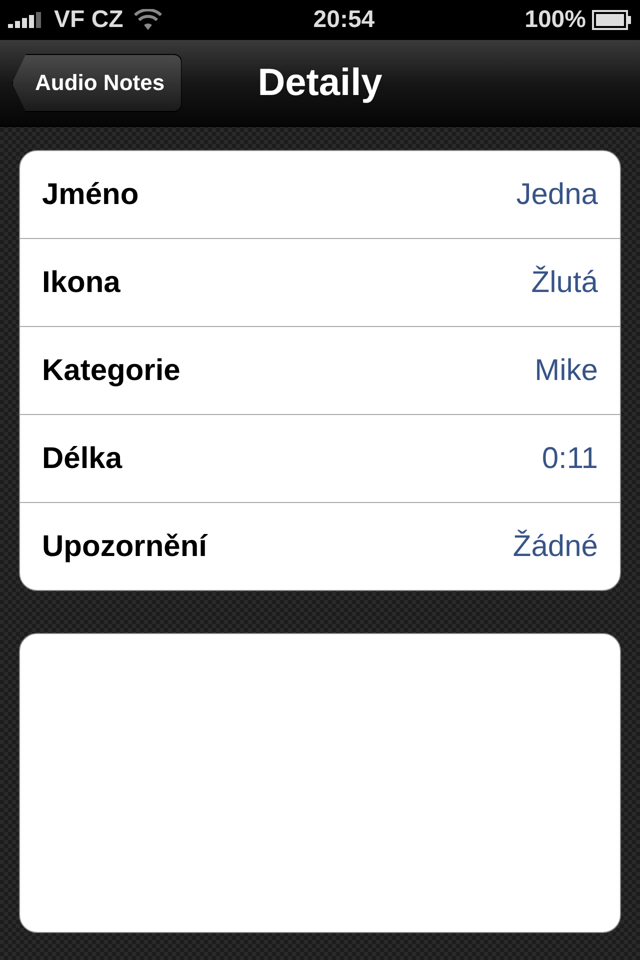 The width and height of the screenshot is (640, 960). I want to click on detail-value: Žádné, so click(555, 547).